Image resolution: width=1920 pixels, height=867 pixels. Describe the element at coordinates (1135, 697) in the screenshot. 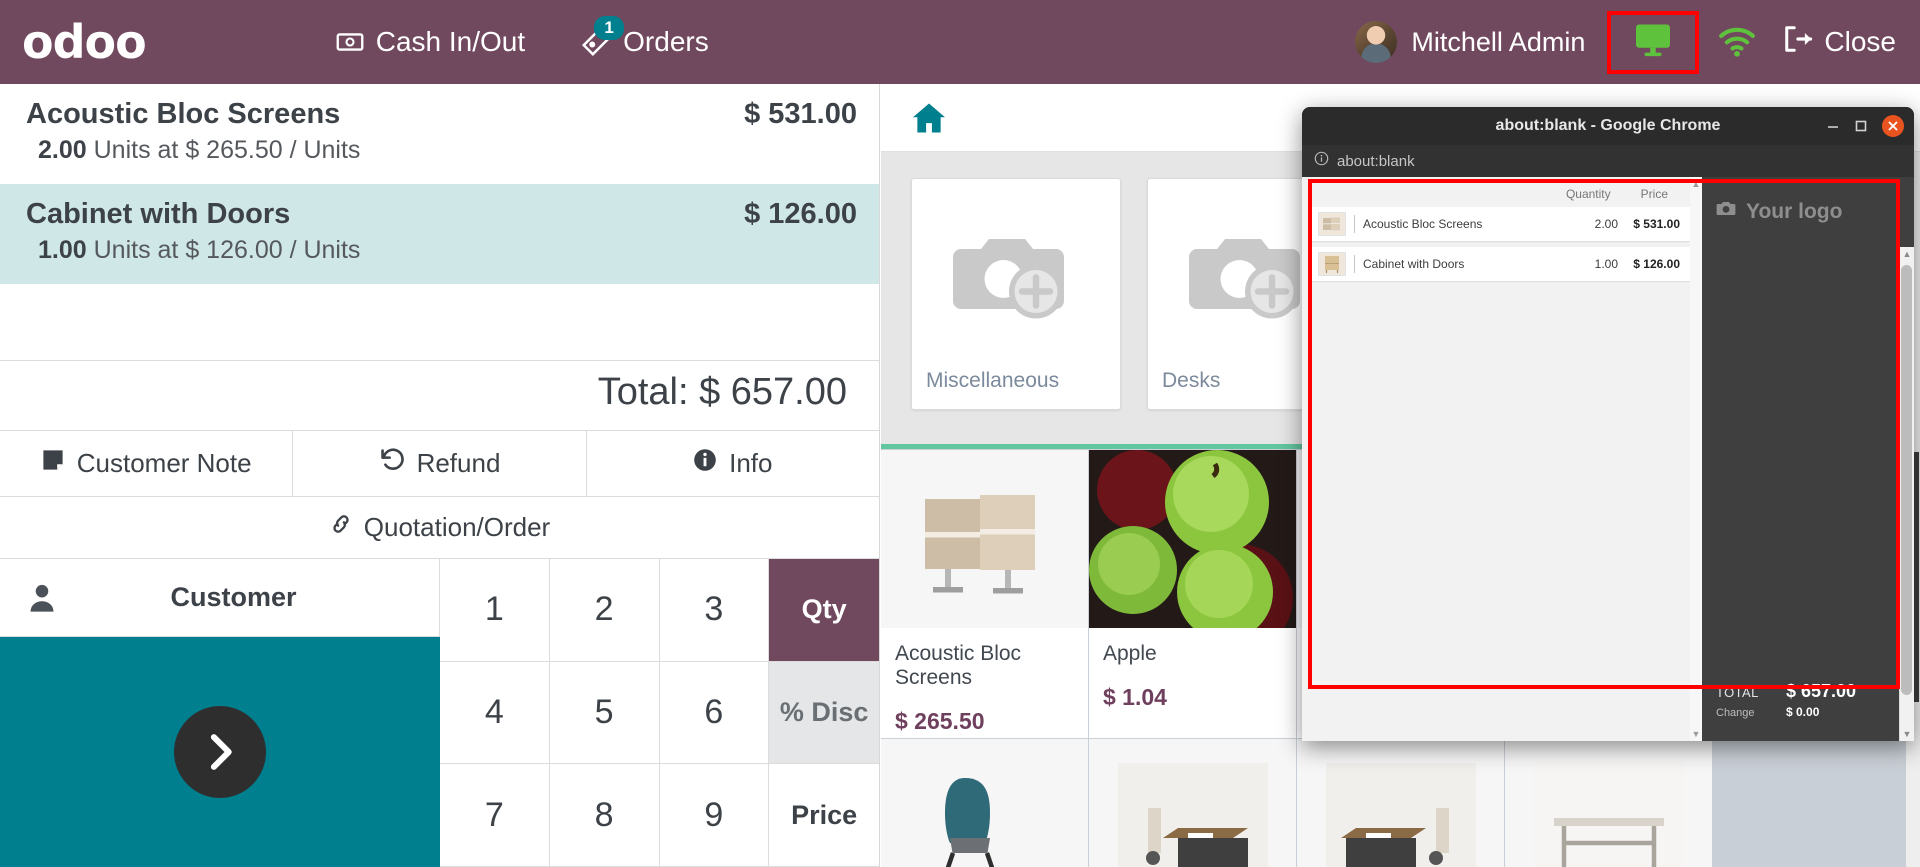

I see `product-price: $ 1.04` at that location.